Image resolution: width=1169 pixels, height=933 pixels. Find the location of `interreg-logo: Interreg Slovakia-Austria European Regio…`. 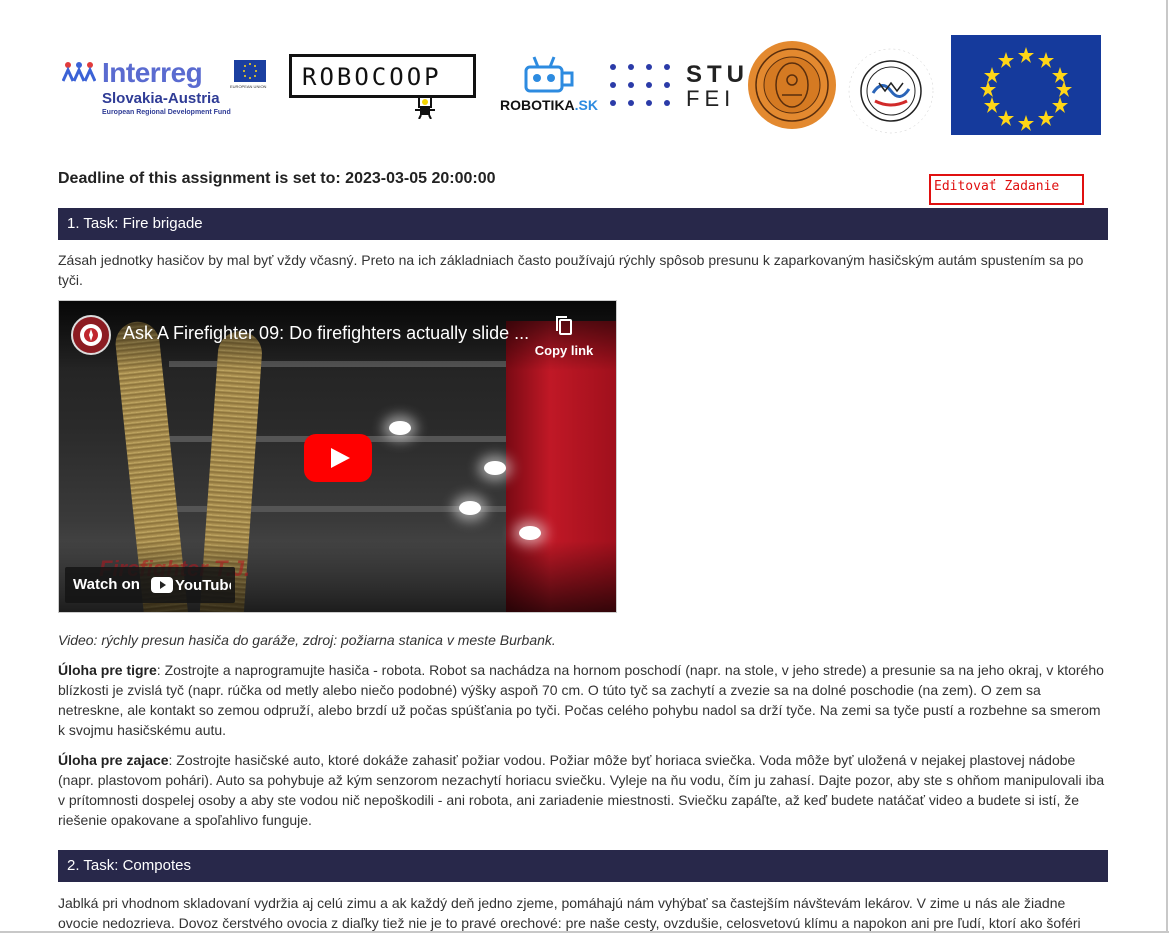

interreg-logo: Interreg Slovakia-Austria European Regio… is located at coordinates (169, 87).